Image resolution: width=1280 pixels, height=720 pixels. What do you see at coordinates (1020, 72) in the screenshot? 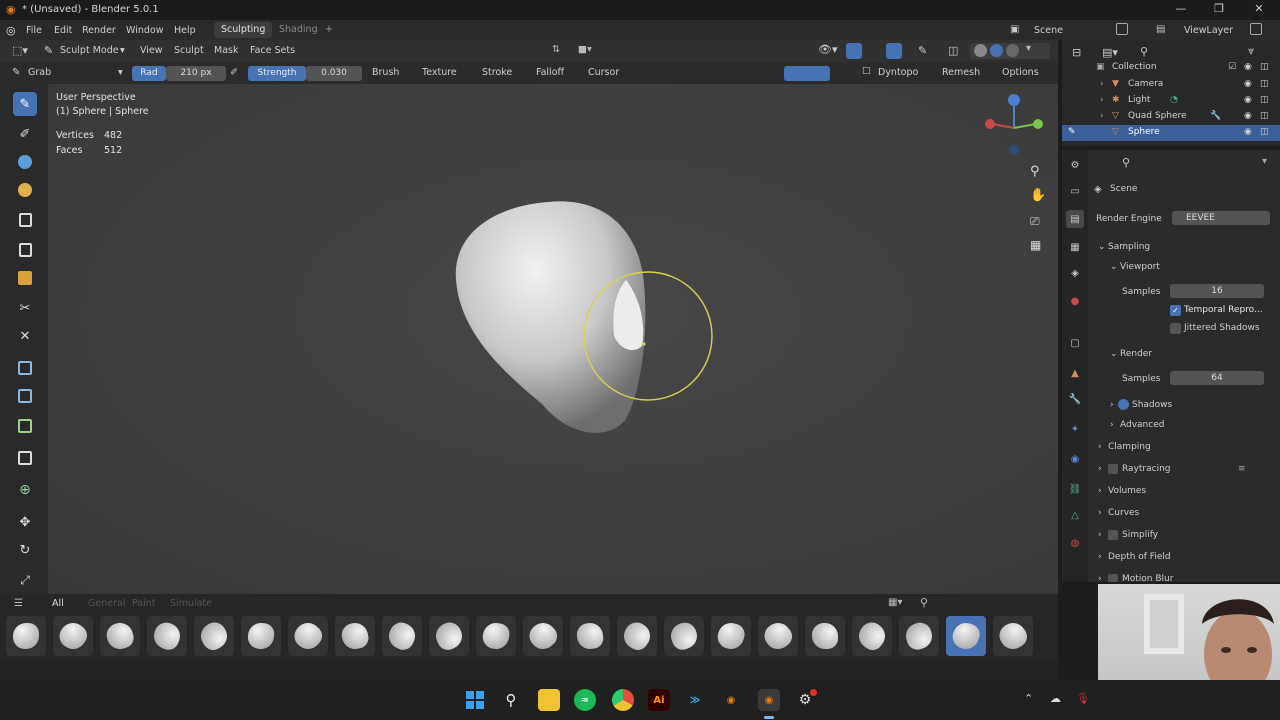
I see `menu-options: Options` at bounding box center [1020, 72].